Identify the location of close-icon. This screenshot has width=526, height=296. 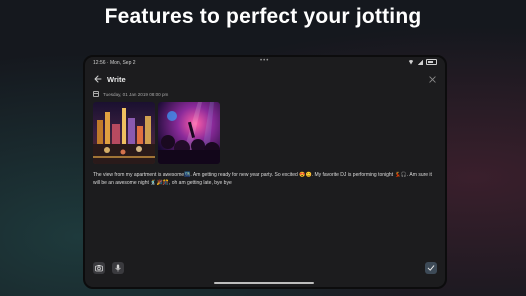
(432, 79).